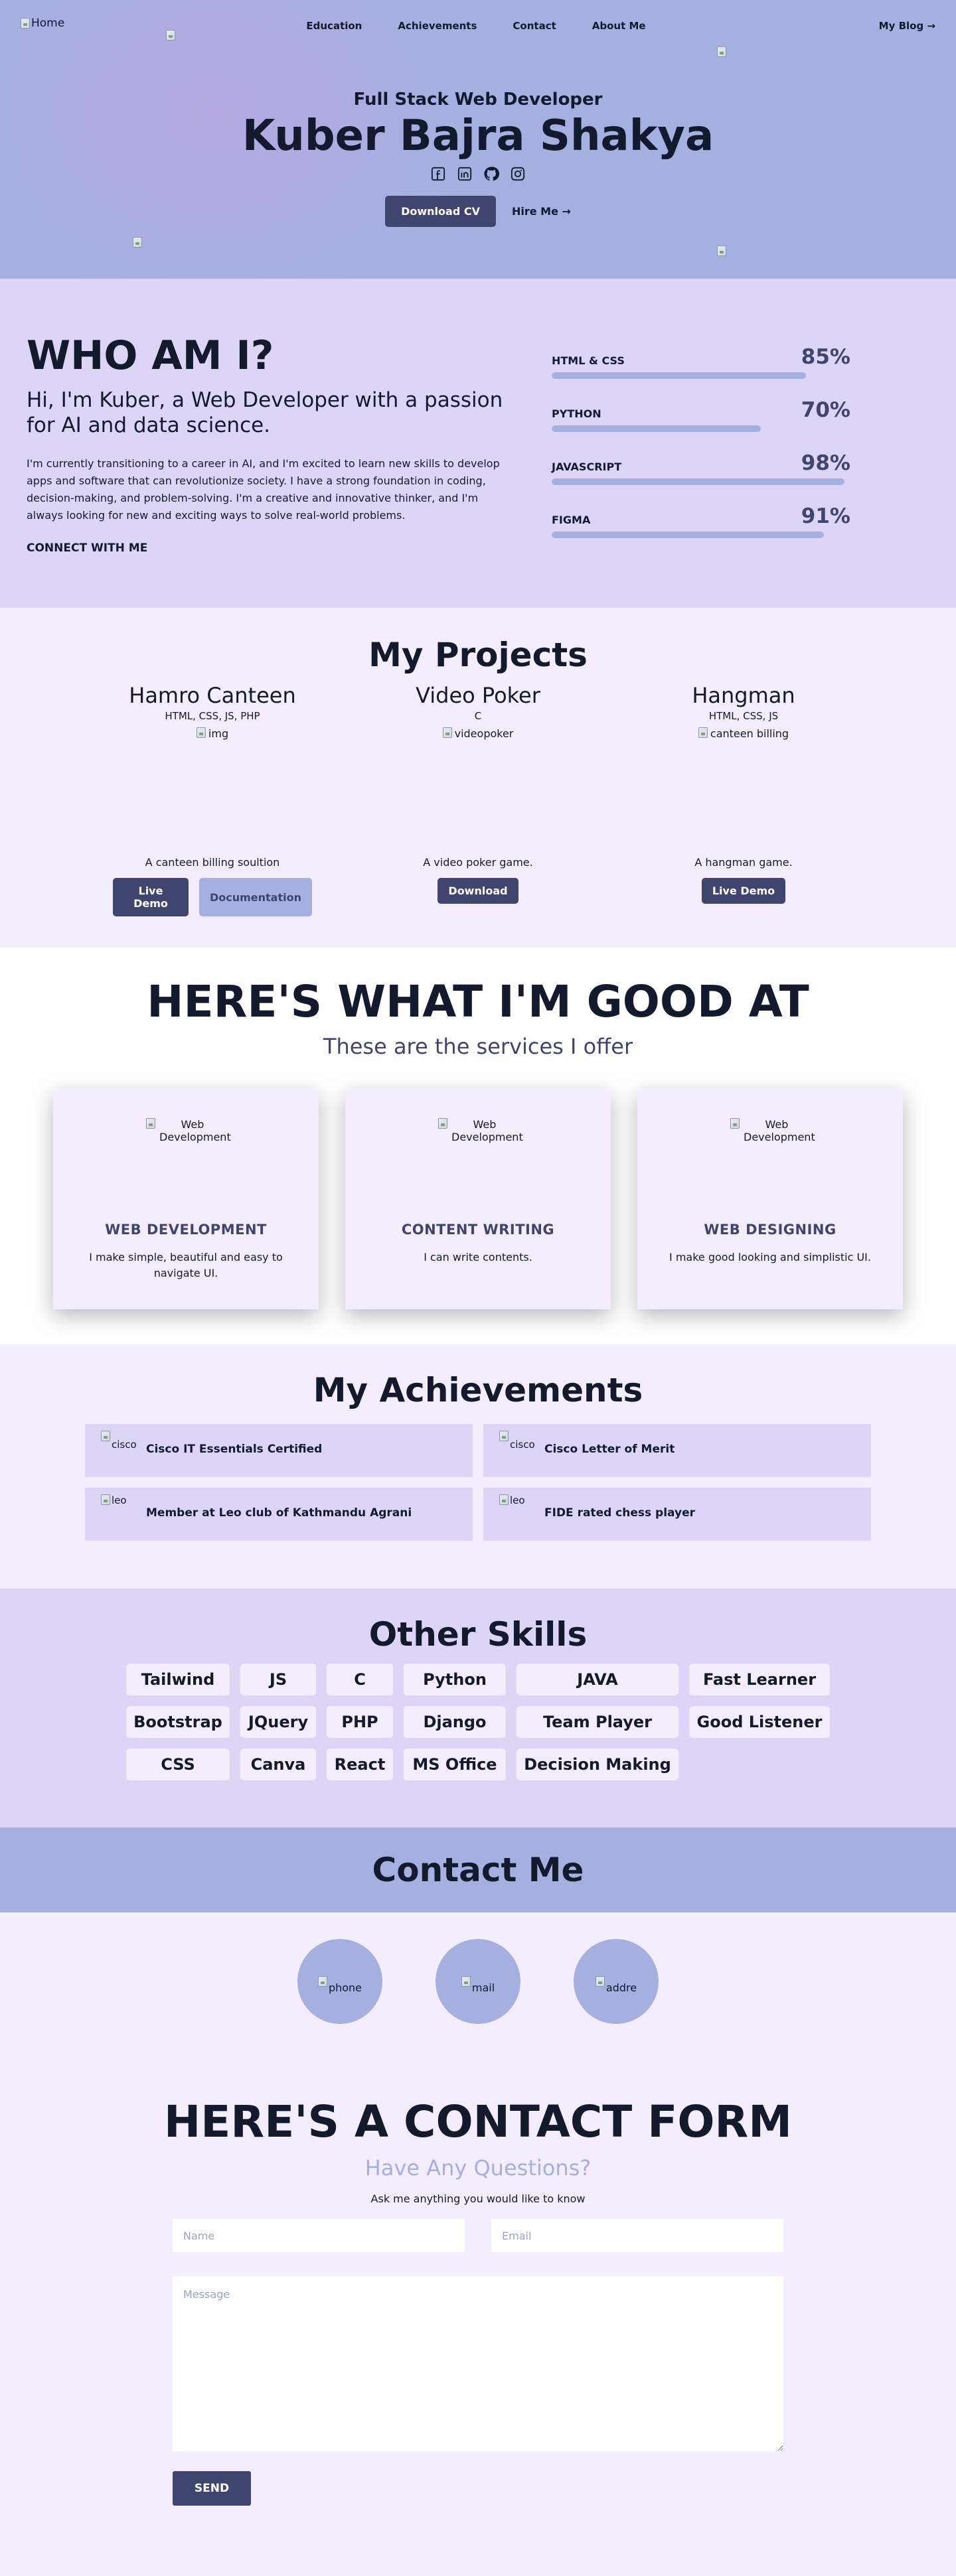 The image size is (956, 2576). What do you see at coordinates (478, 716) in the screenshot?
I see `project-tech: C` at bounding box center [478, 716].